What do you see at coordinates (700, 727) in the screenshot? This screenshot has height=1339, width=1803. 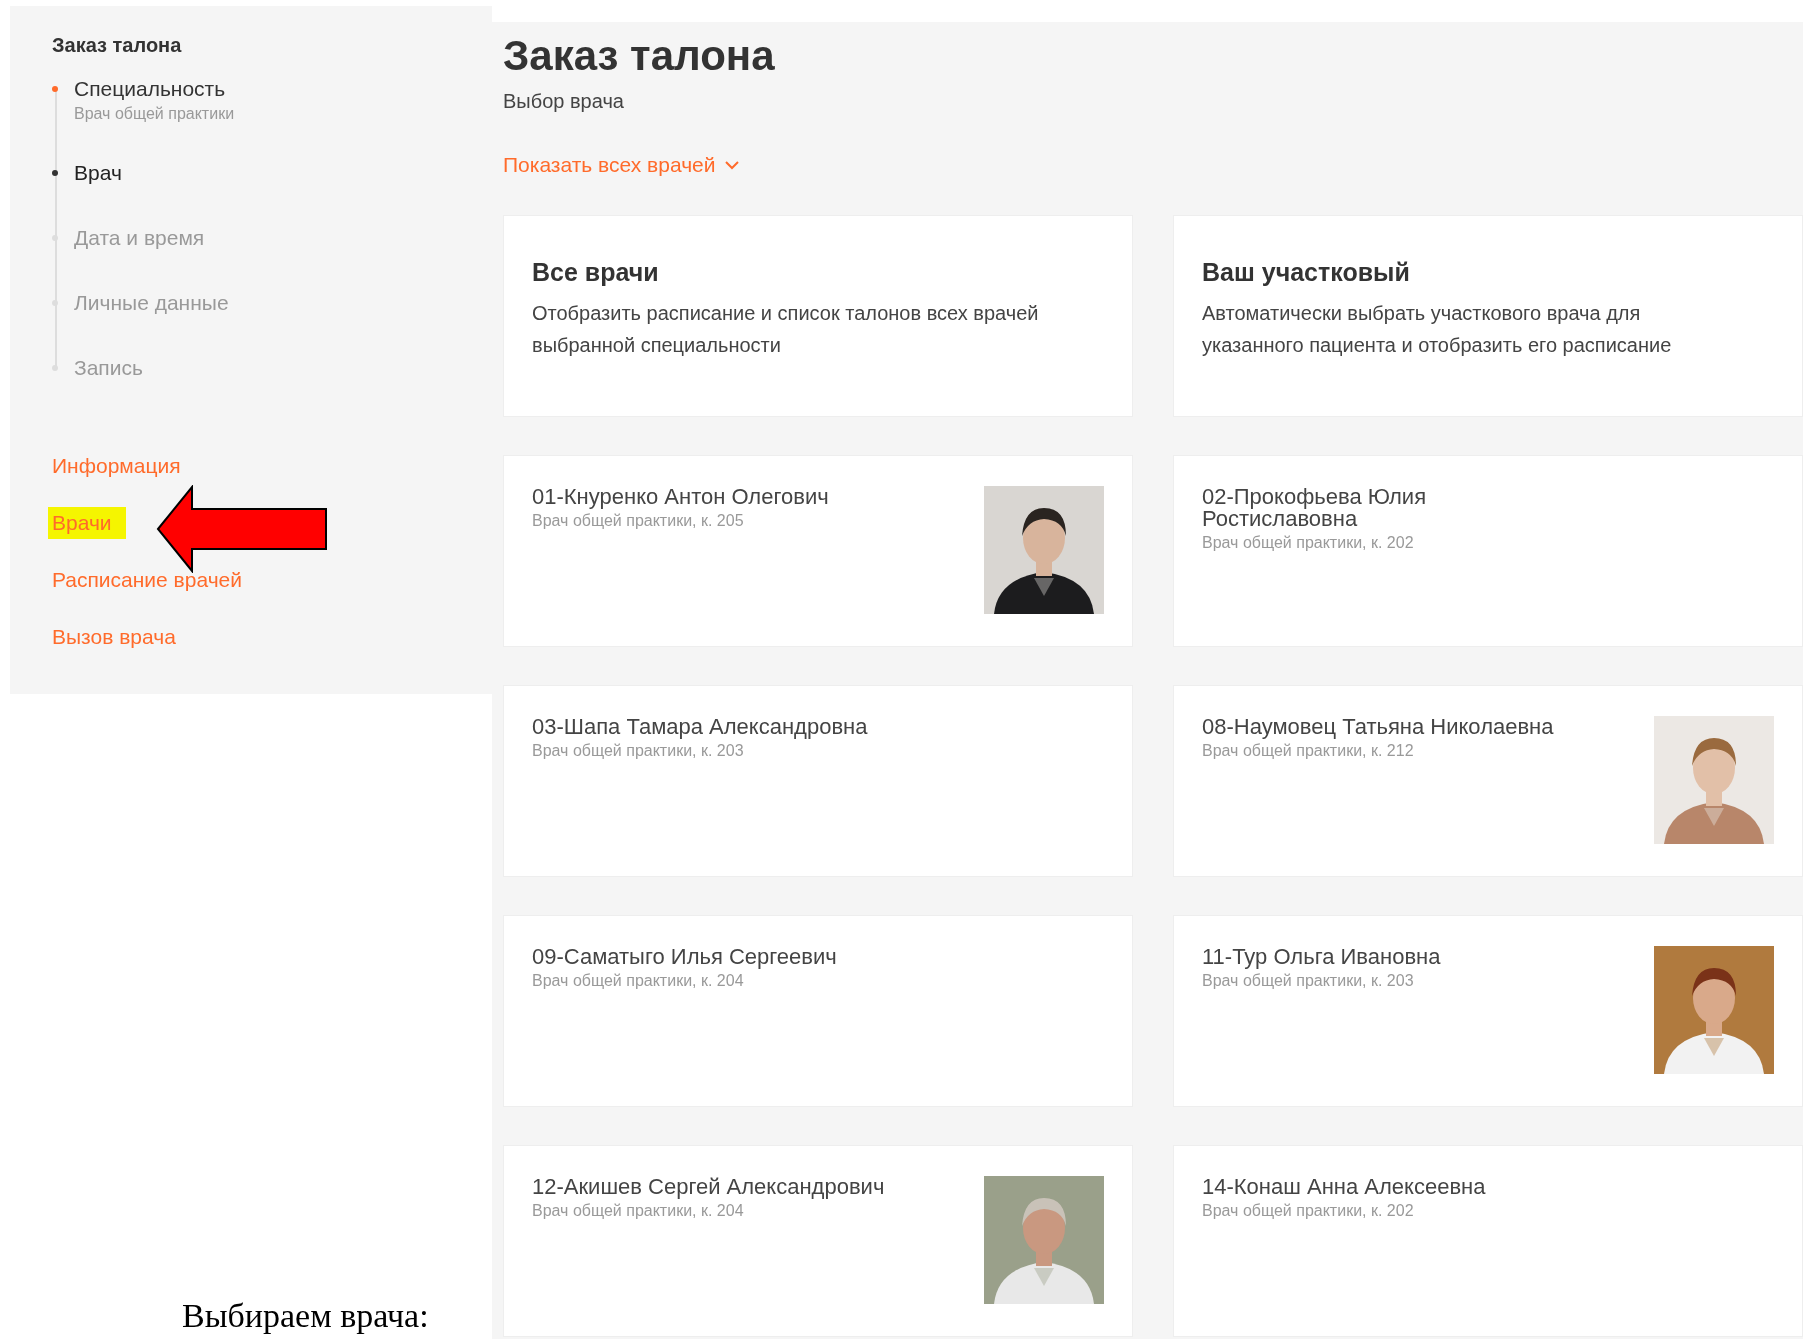 I see `doctor-name: 03-Шапа Тамара Александровна` at bounding box center [700, 727].